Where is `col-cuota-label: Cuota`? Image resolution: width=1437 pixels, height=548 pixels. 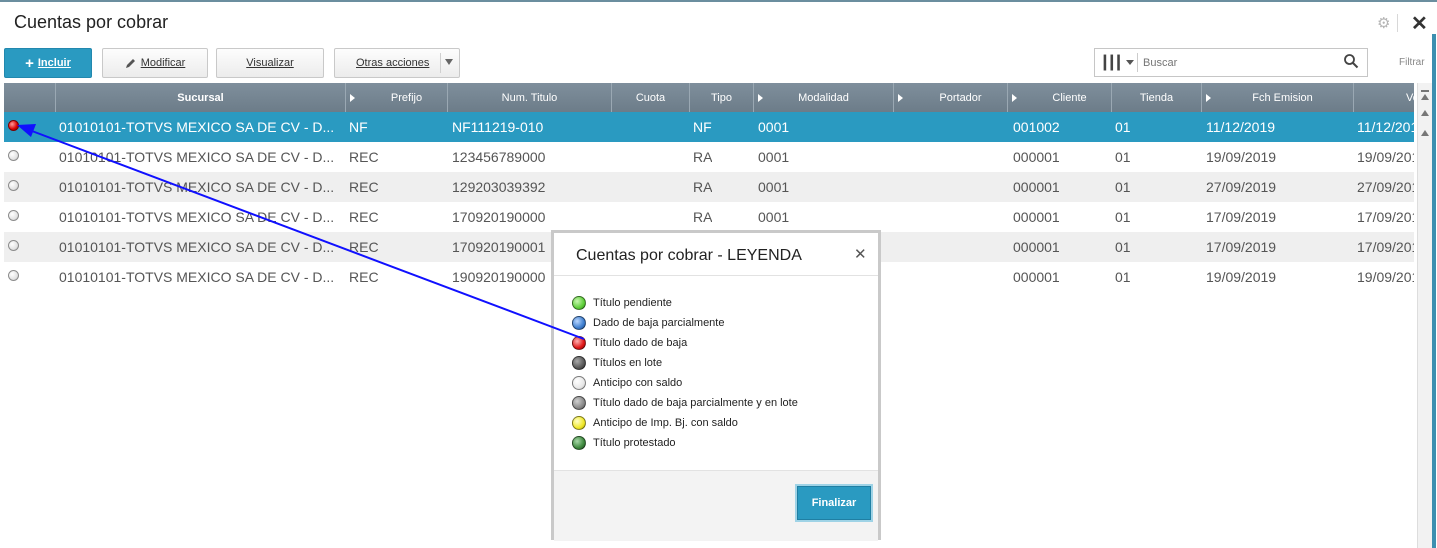 col-cuota-label: Cuota is located at coordinates (650, 97).